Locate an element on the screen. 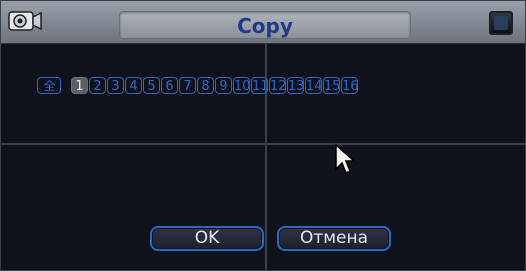 The width and height of the screenshot is (526, 271). channel-button: 2 is located at coordinates (97, 85).